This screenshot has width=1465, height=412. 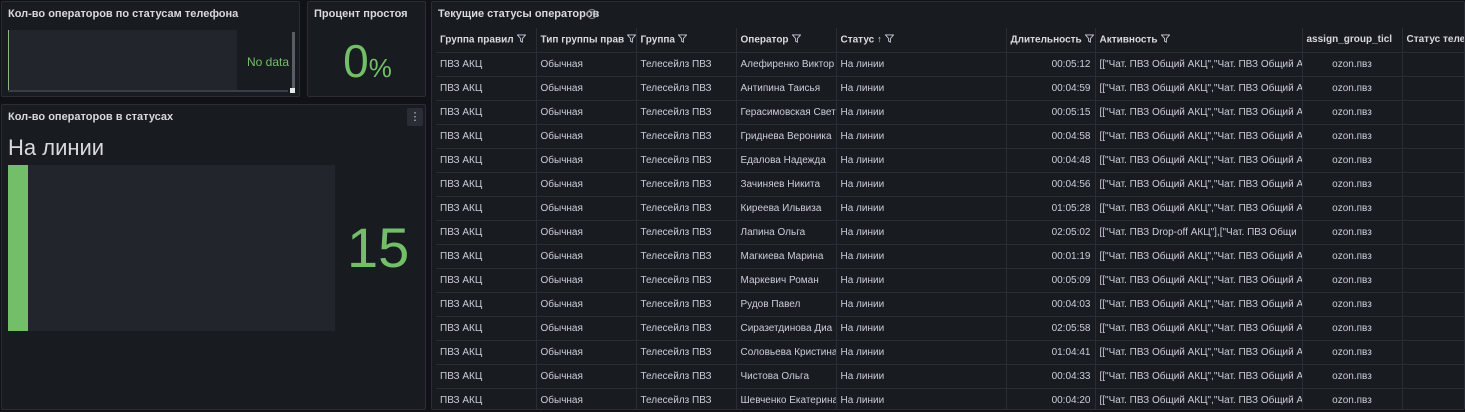 I want to click on column-header-label: Длительность, so click(x=1046, y=40).